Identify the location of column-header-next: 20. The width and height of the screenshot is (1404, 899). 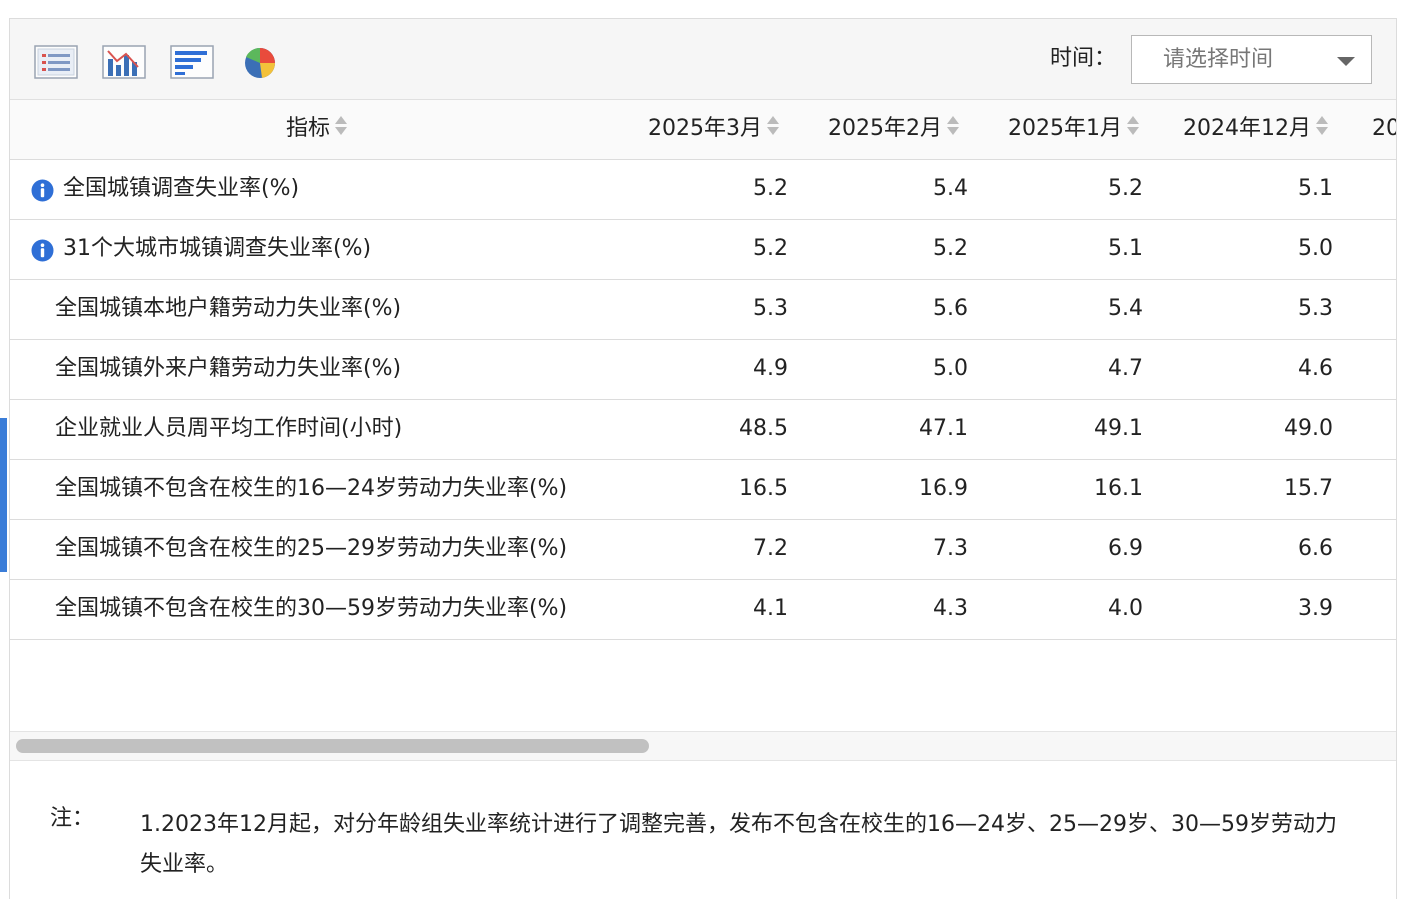
(1384, 129).